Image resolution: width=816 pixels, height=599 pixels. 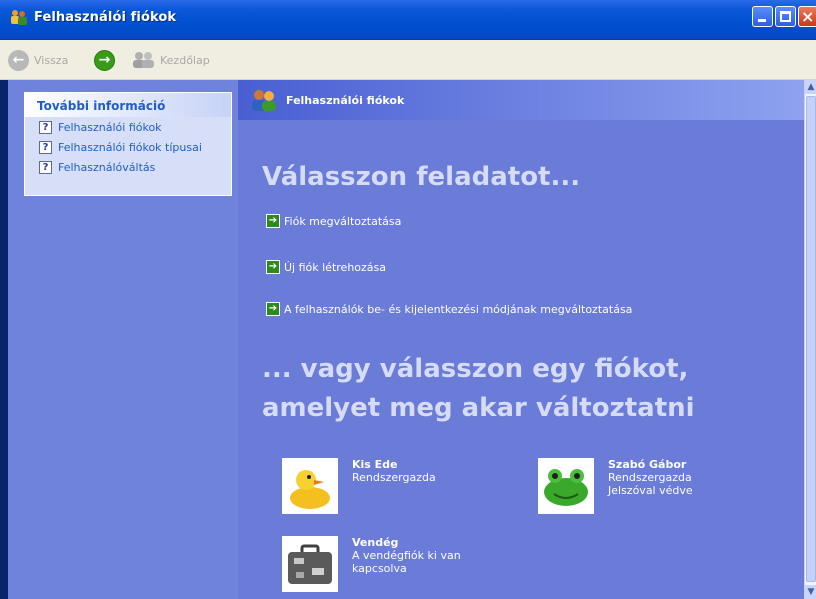 I want to click on task-change-account: ➔ Fiók megváltoztatása, so click(x=333, y=221).